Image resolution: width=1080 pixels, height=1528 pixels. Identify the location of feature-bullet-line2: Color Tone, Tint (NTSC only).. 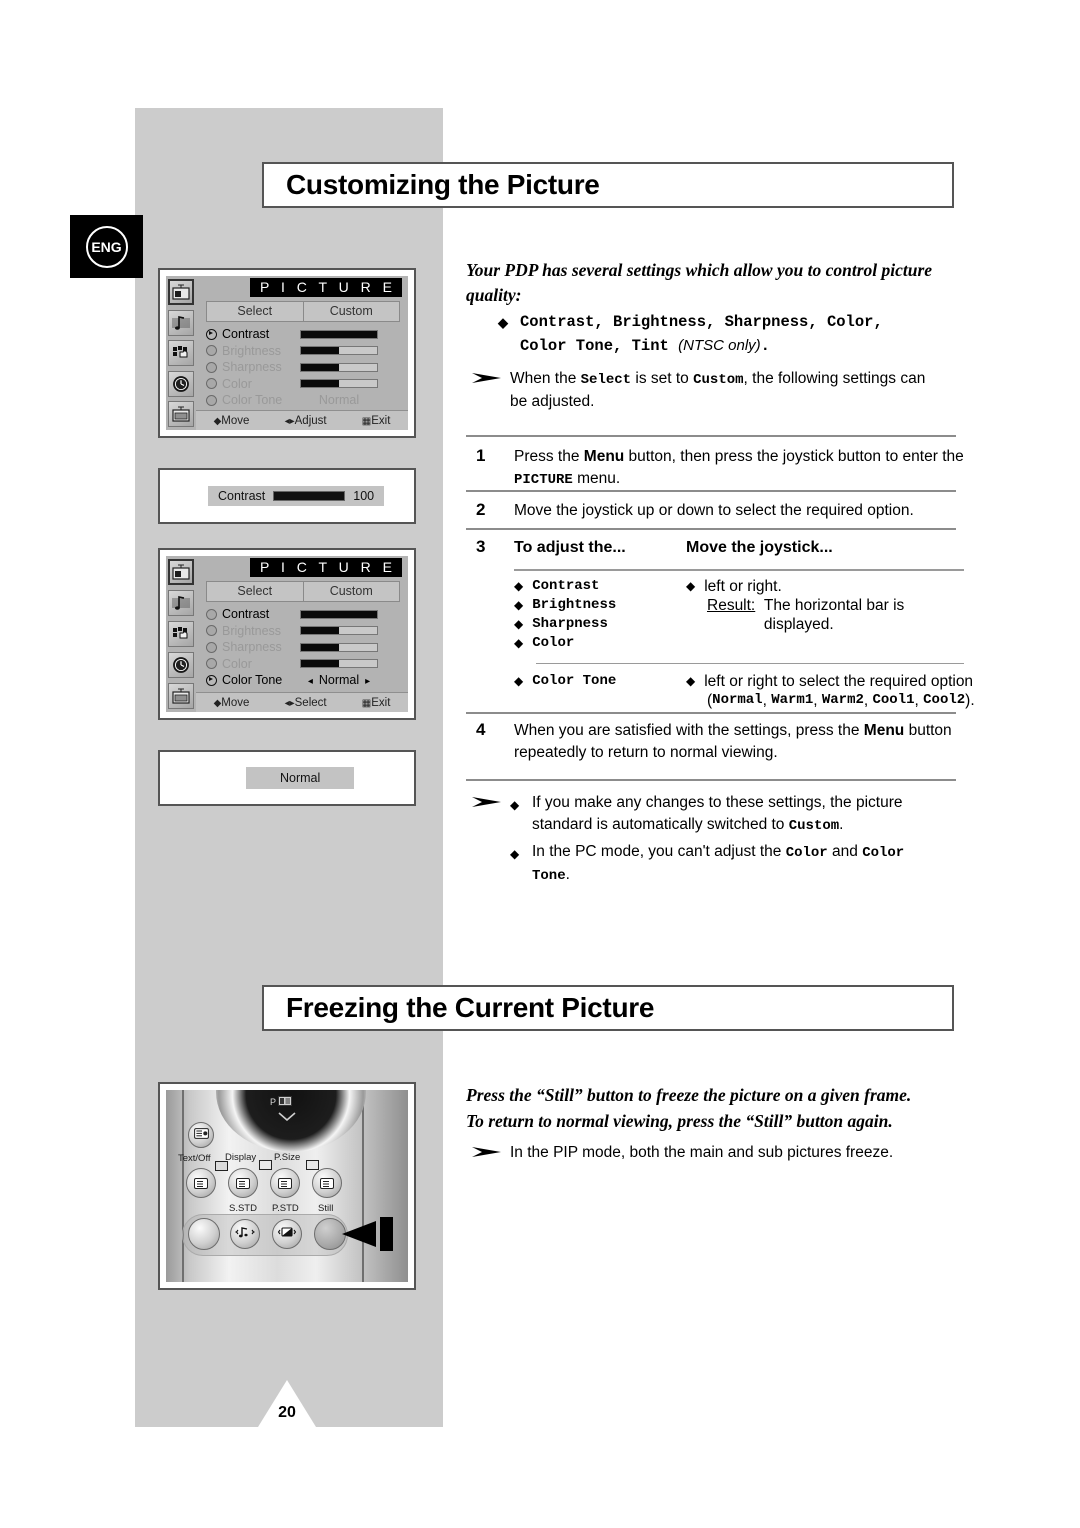
(645, 346).